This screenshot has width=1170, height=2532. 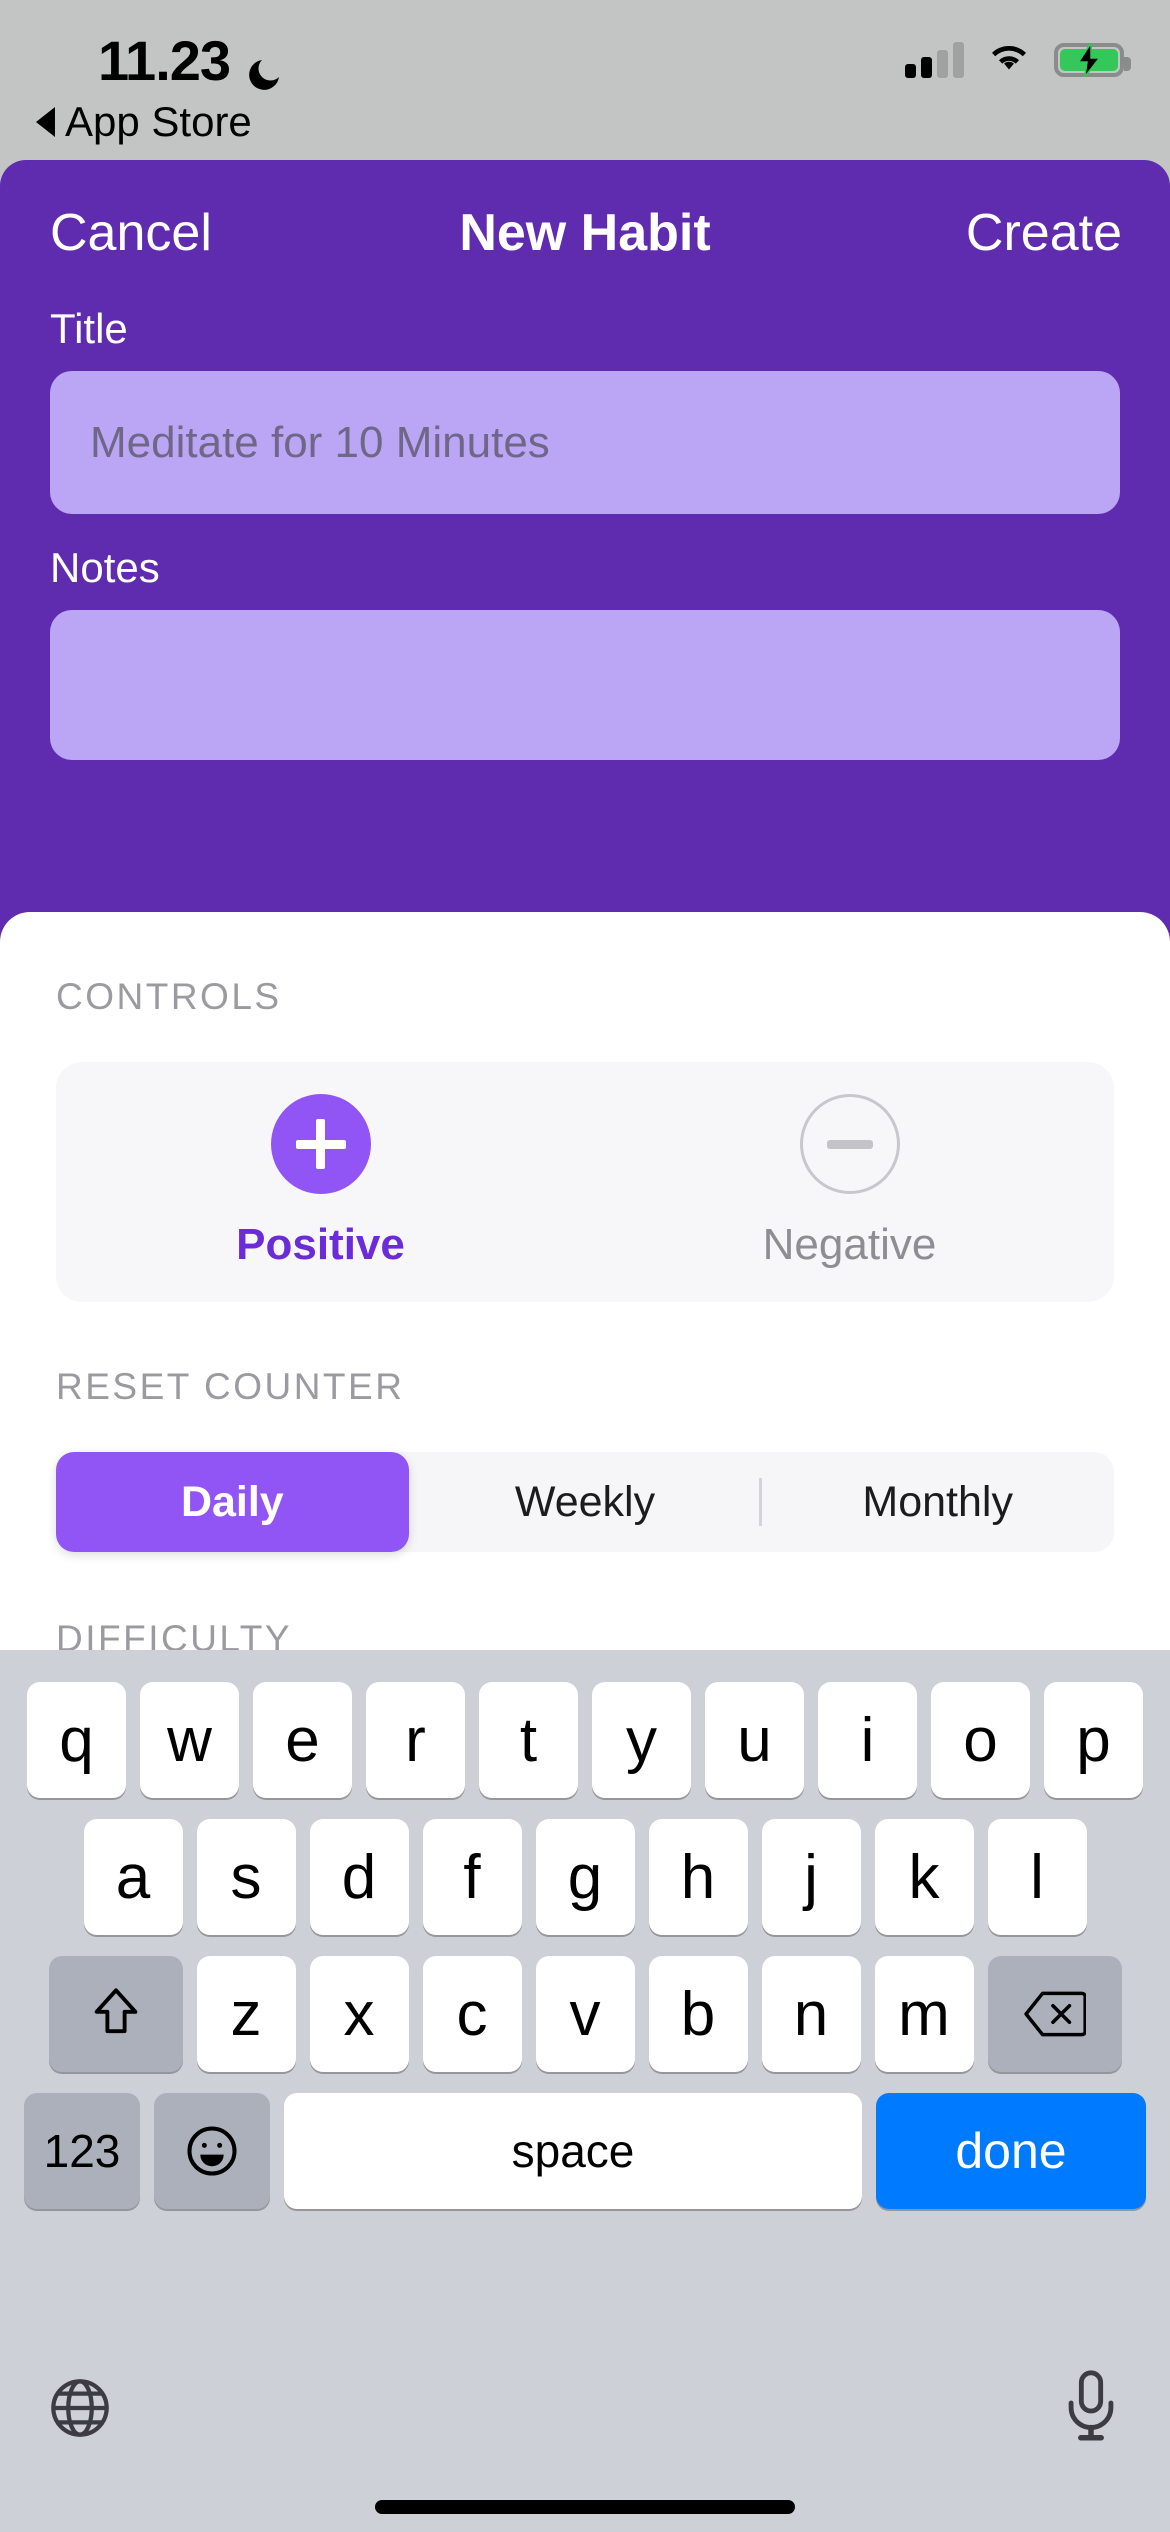 I want to click on cellular-signal-icon, so click(x=934, y=59).